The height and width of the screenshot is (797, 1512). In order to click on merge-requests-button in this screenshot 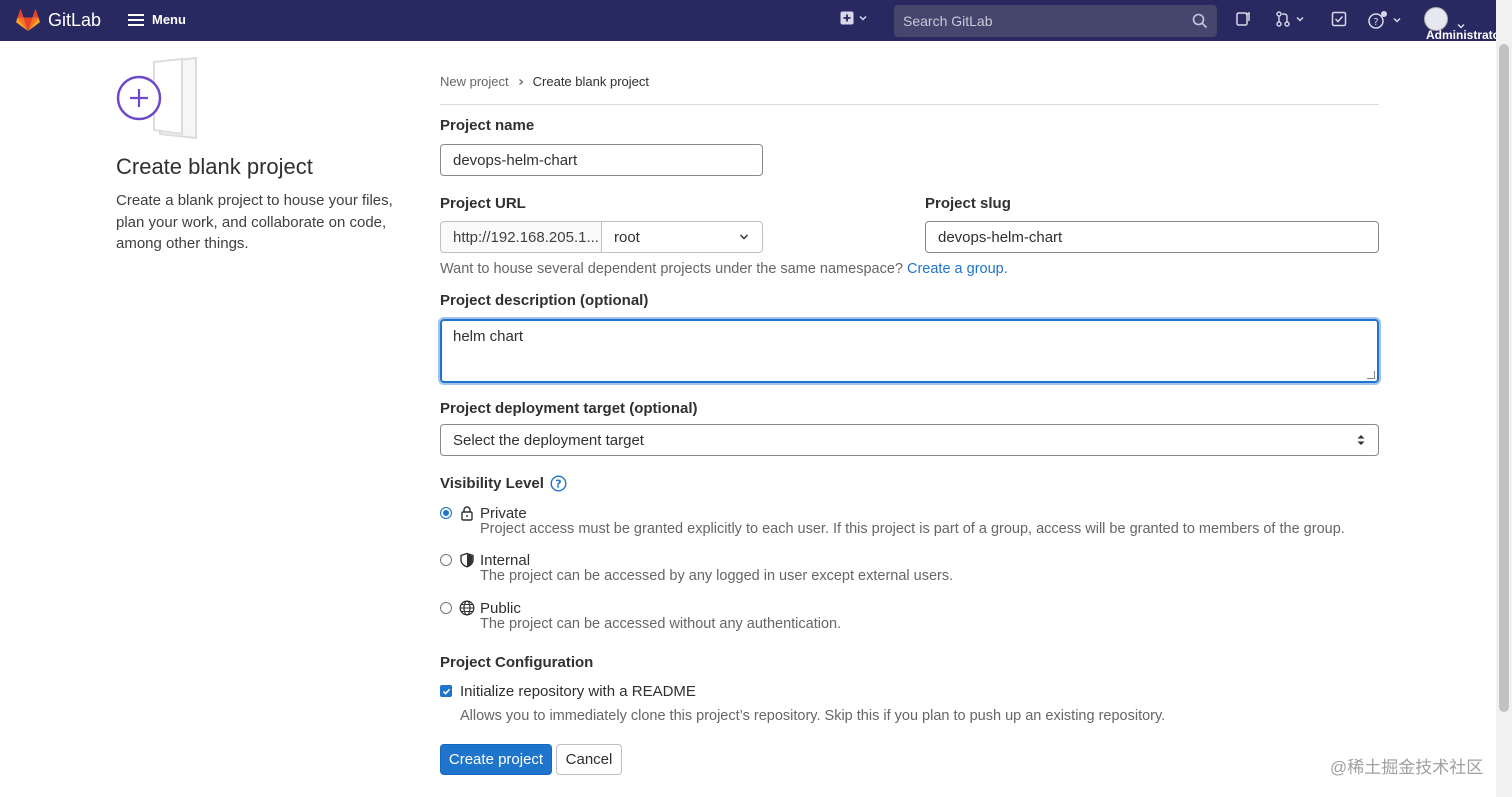, I will do `click(1290, 19)`.